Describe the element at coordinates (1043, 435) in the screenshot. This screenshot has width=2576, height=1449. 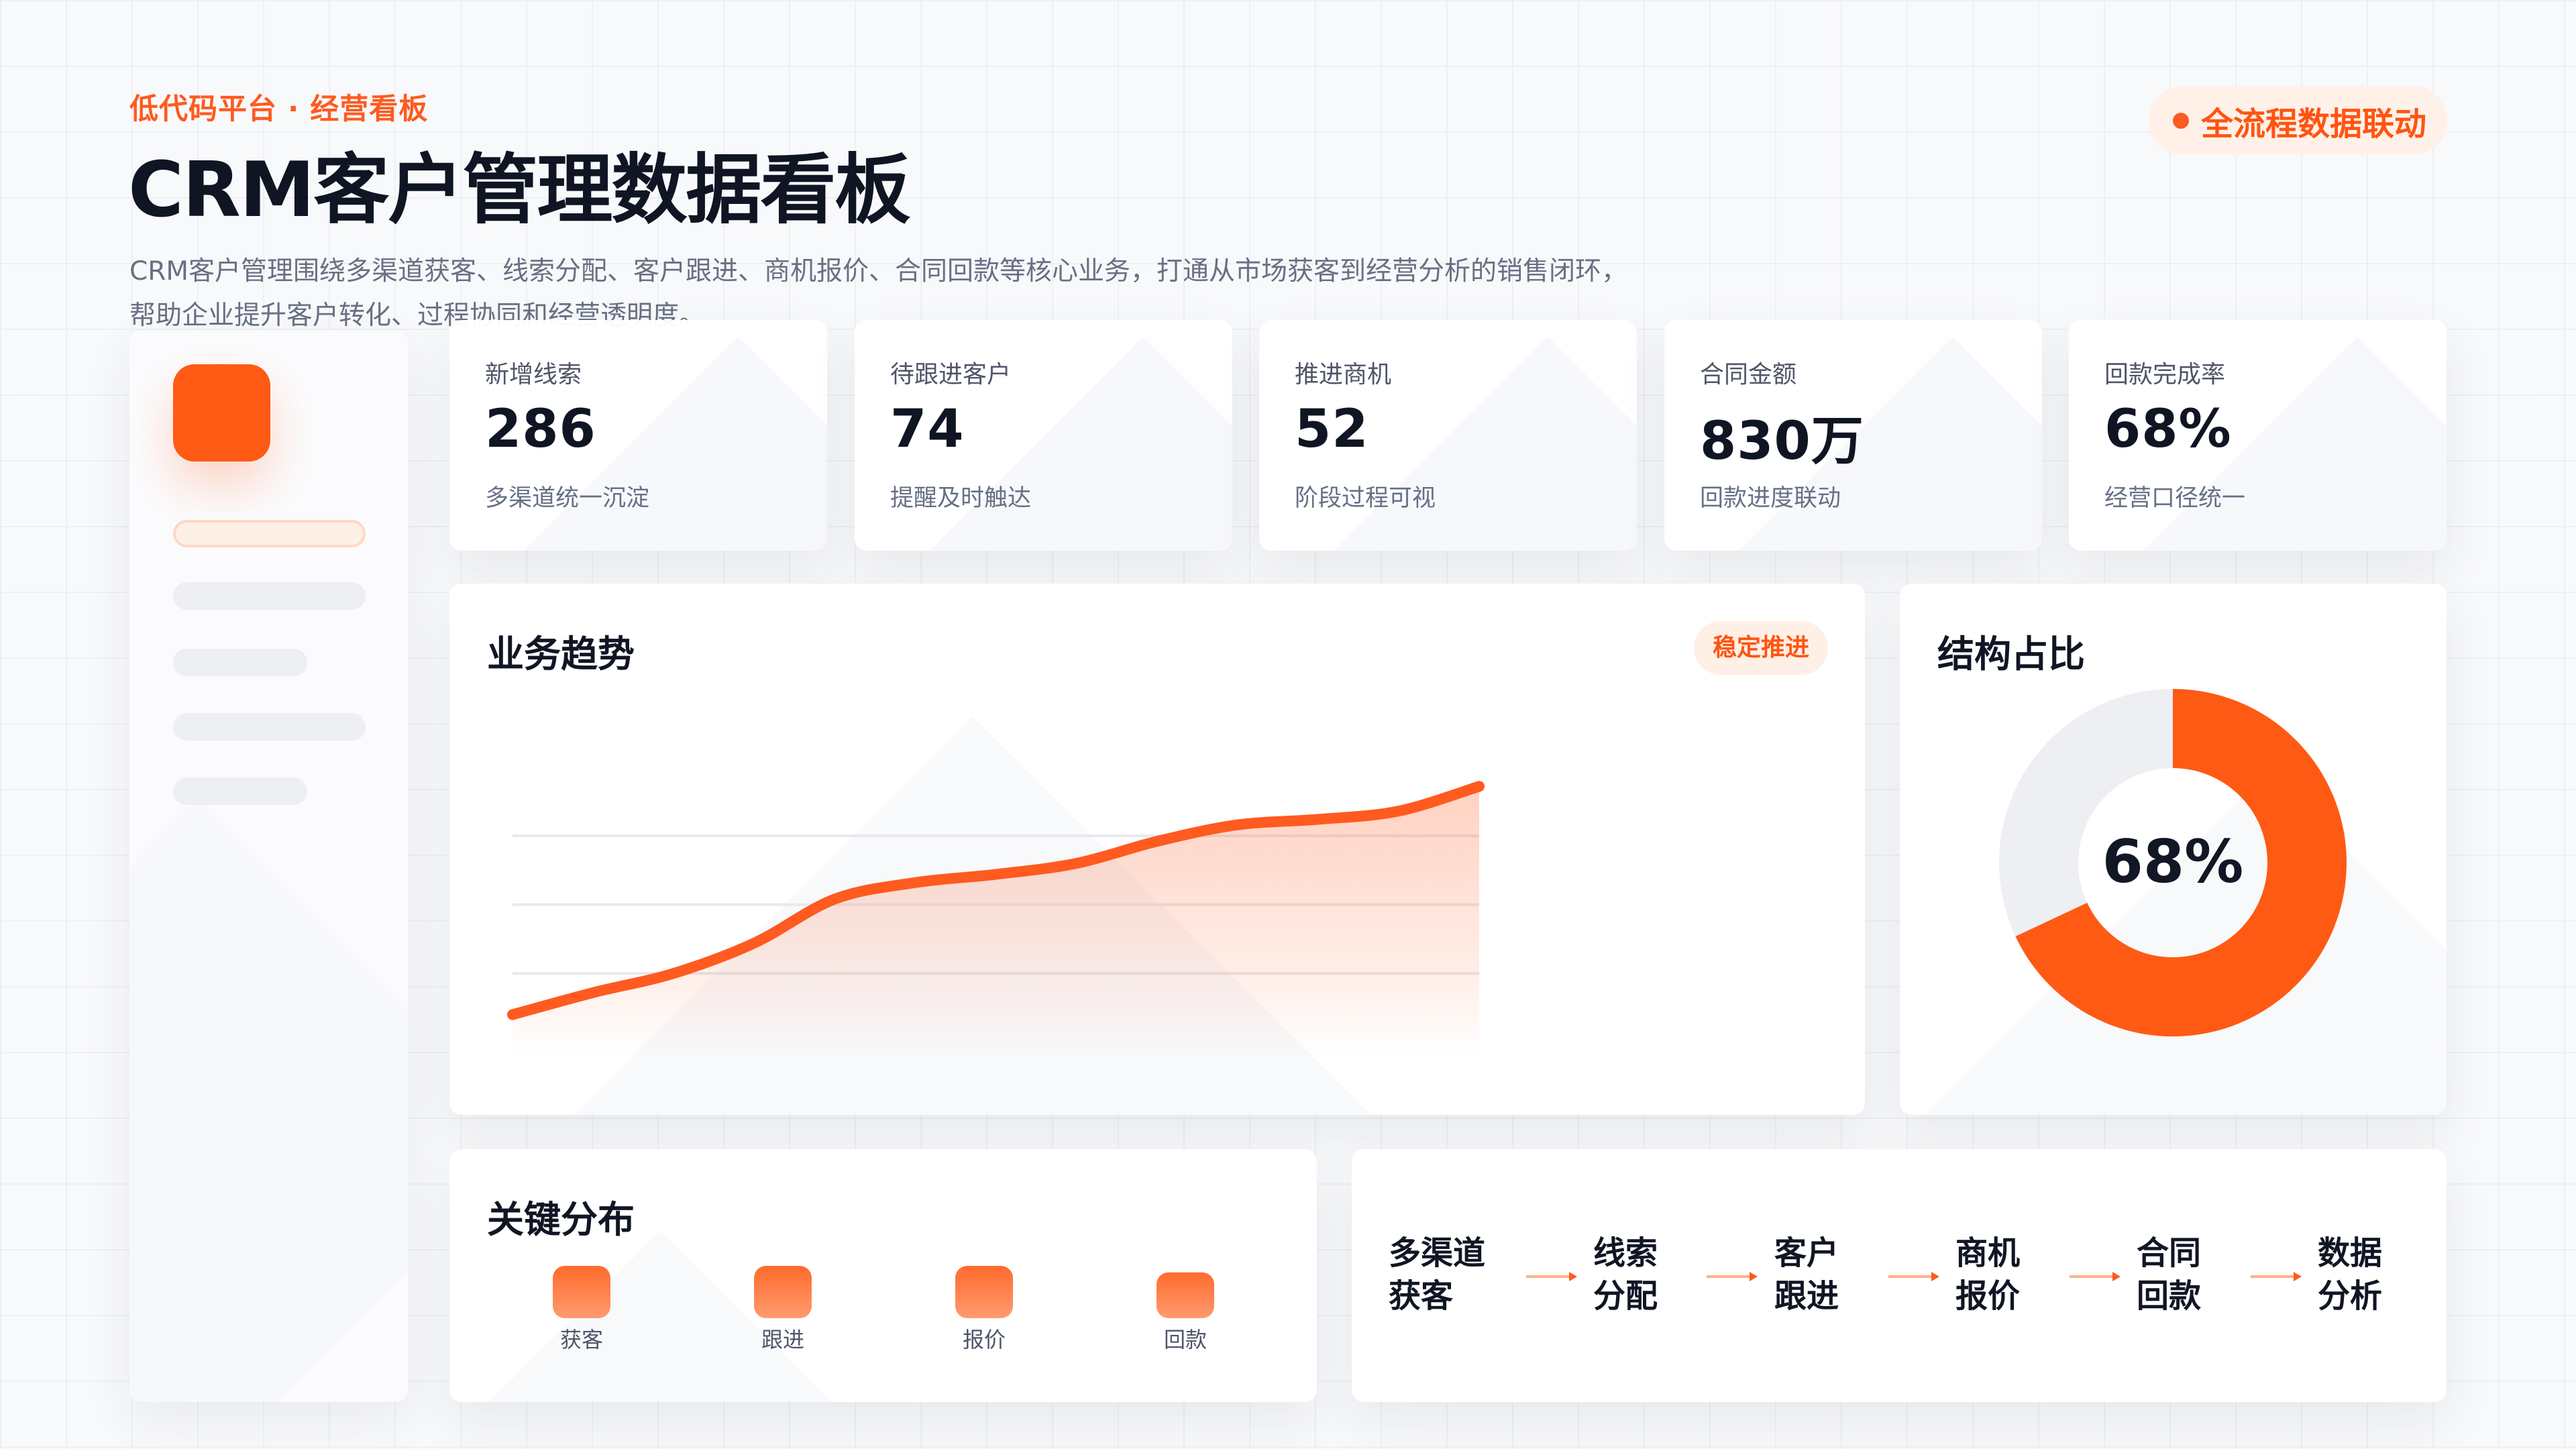
I see `kpi-card-pending-customers: 待跟进客户 74 提醒及时触达` at that location.